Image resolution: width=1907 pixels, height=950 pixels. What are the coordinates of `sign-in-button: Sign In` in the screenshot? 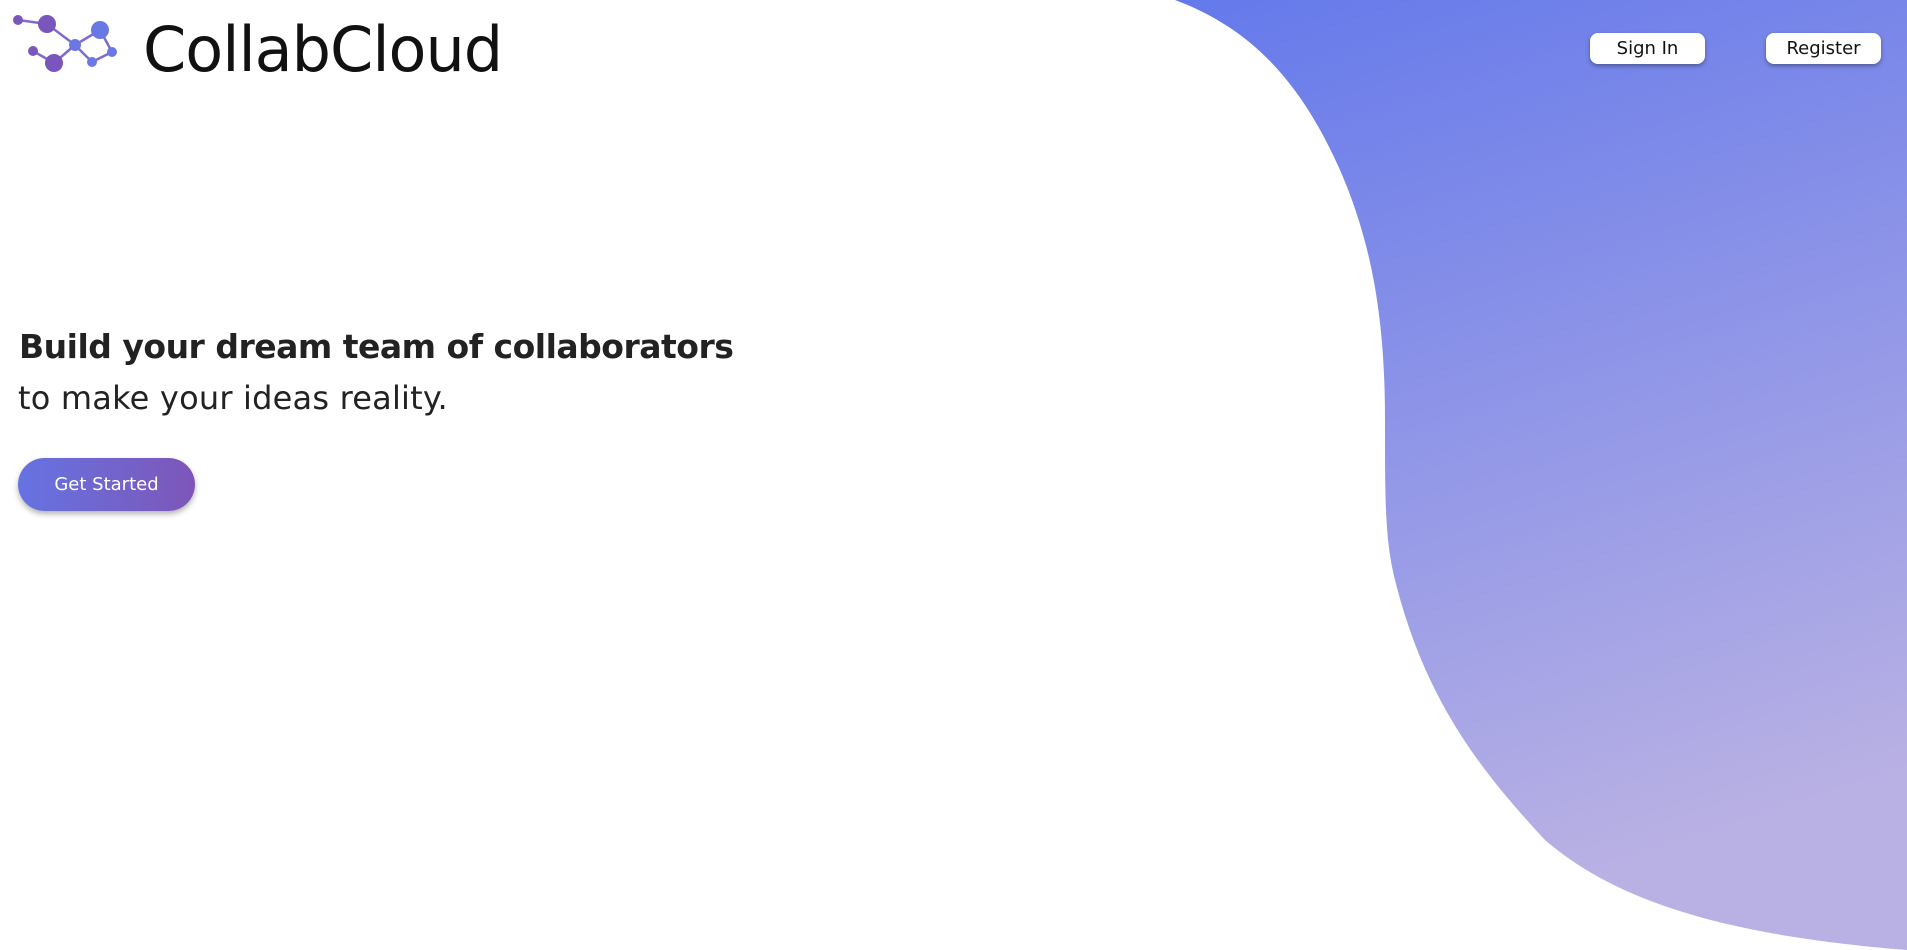 It's located at (1647, 48).